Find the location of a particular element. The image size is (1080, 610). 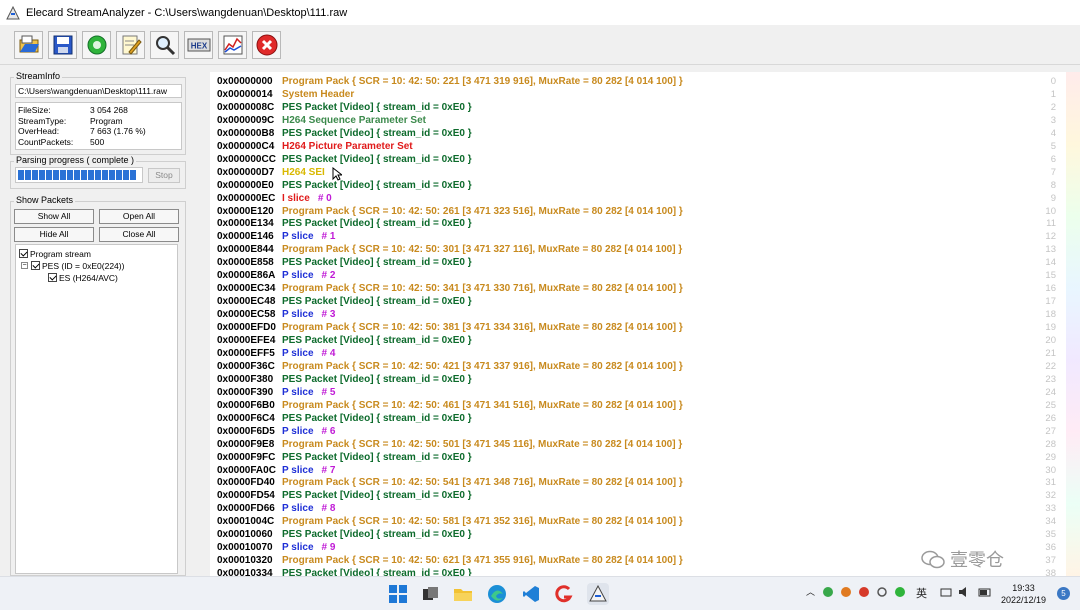

chart-button is located at coordinates (232, 44).